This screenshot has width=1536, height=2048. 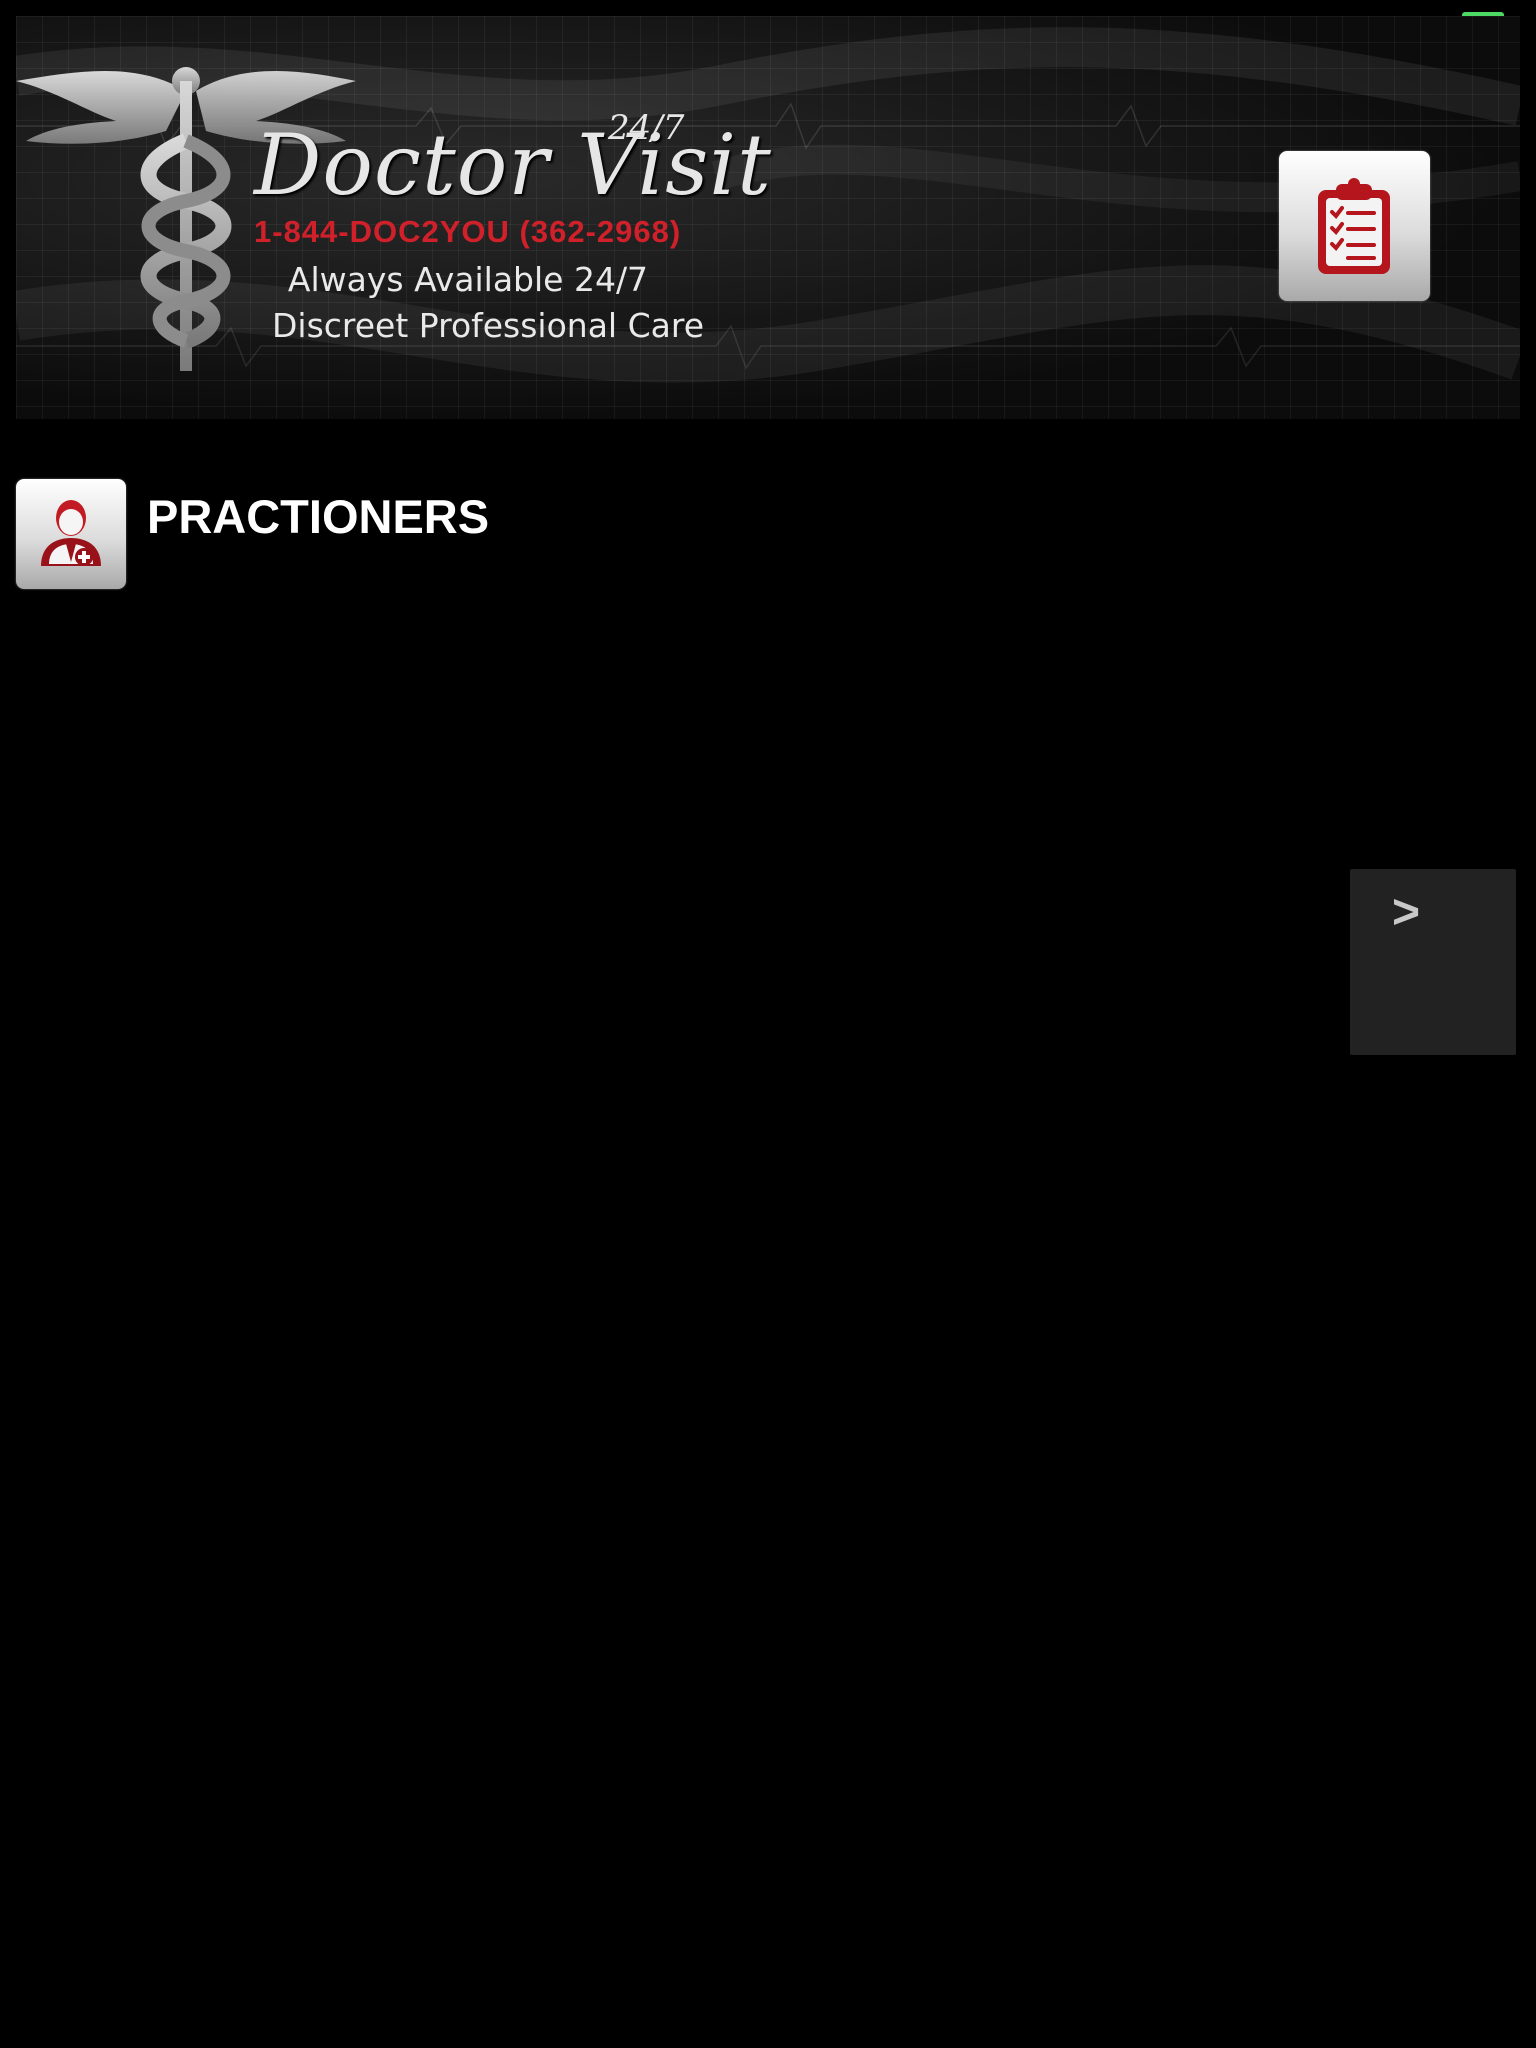 I want to click on doctor-icon, so click(x=71, y=533).